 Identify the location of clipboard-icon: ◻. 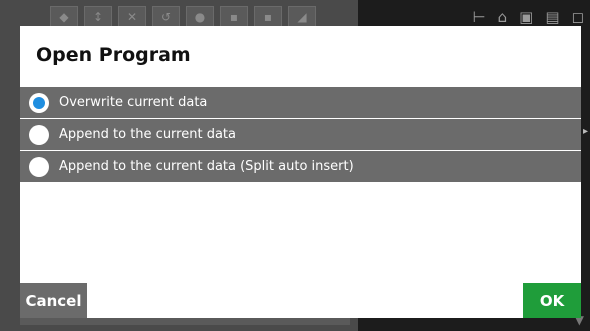
(577, 17).